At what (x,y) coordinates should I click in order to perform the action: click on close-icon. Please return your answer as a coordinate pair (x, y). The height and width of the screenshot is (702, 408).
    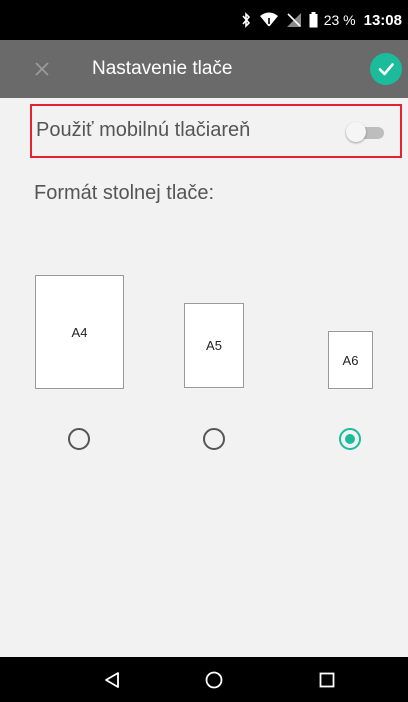
    Looking at the image, I should click on (42, 69).